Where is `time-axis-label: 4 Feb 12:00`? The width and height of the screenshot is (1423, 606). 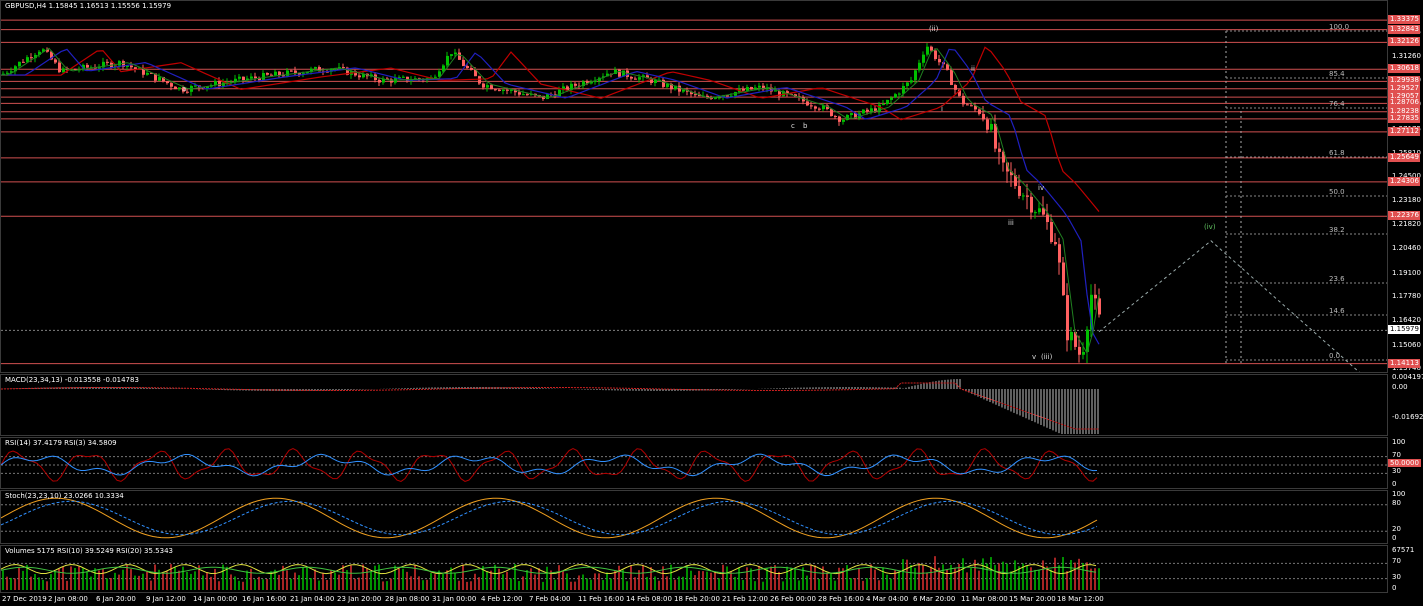
time-axis-label: 4 Feb 12:00 is located at coordinates (502, 599).